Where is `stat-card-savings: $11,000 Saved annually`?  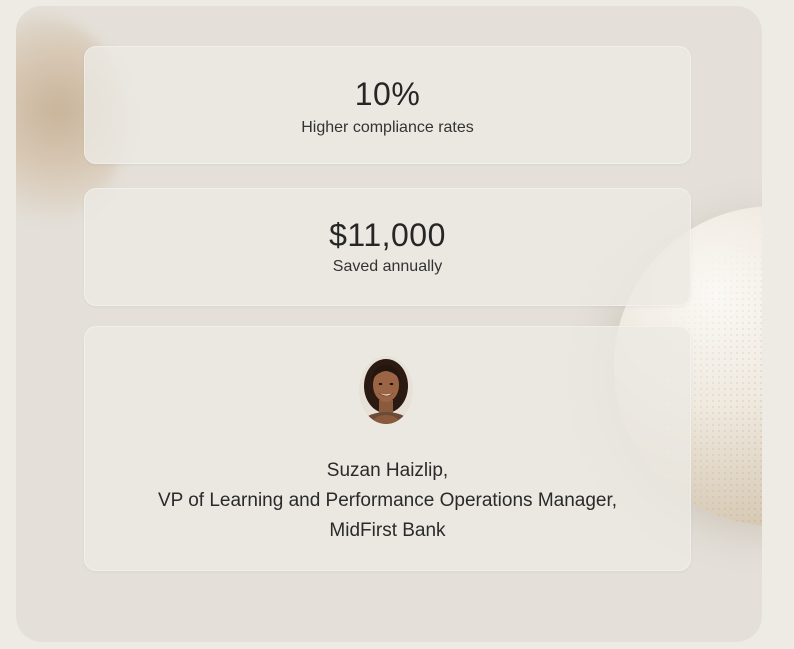
stat-card-savings: $11,000 Saved annually is located at coordinates (387, 247).